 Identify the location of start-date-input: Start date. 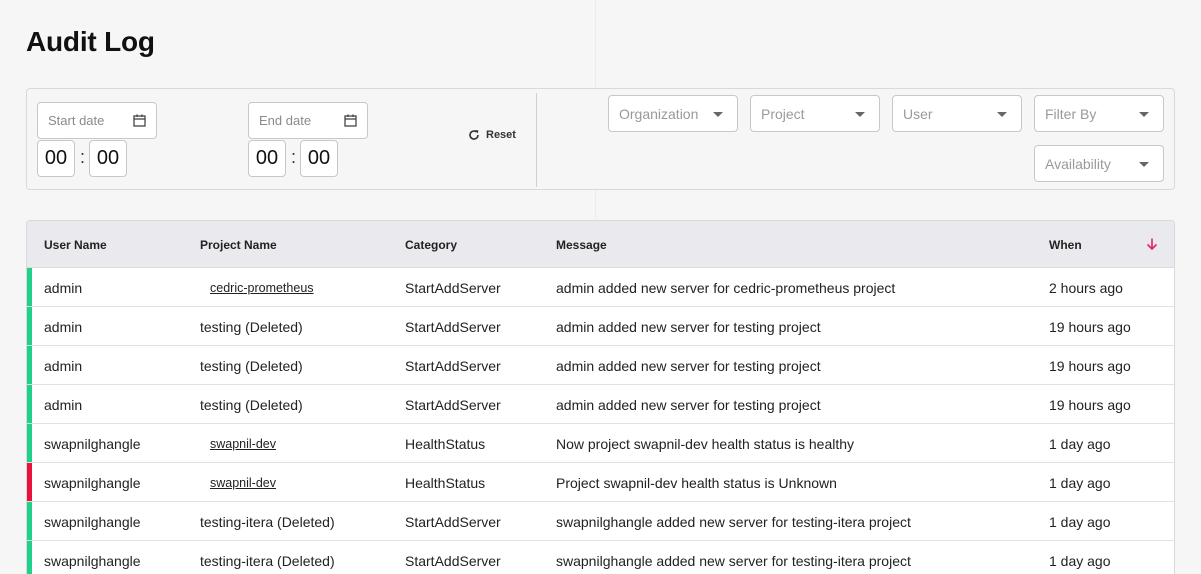
(97, 120).